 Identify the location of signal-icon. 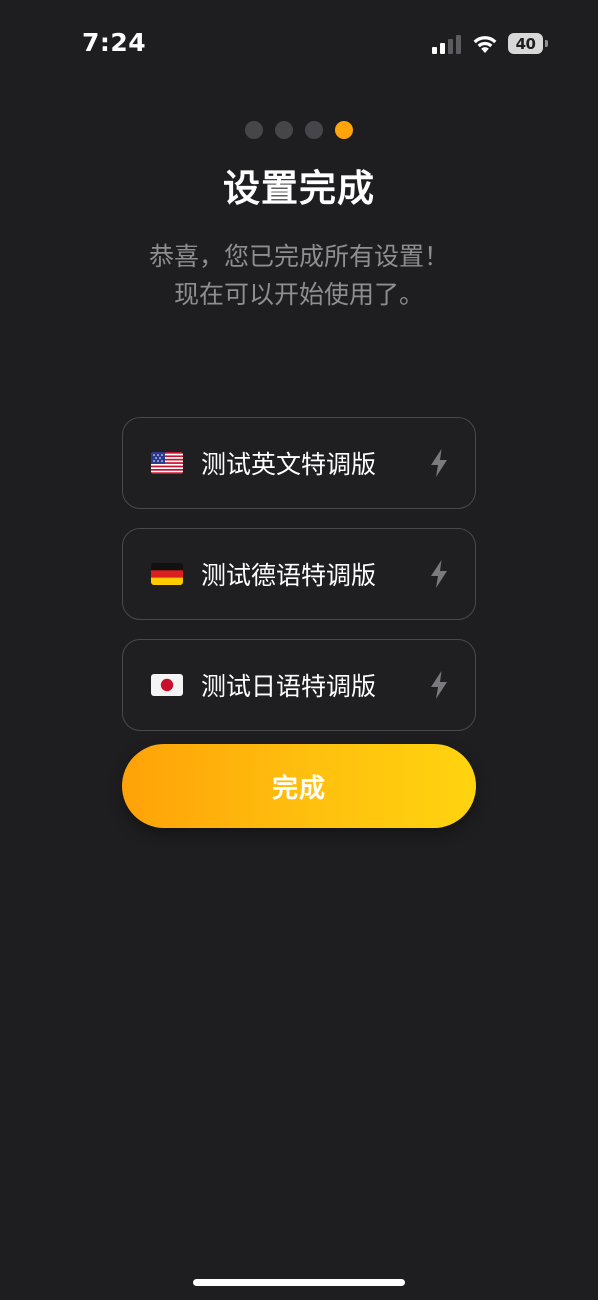
(446, 44).